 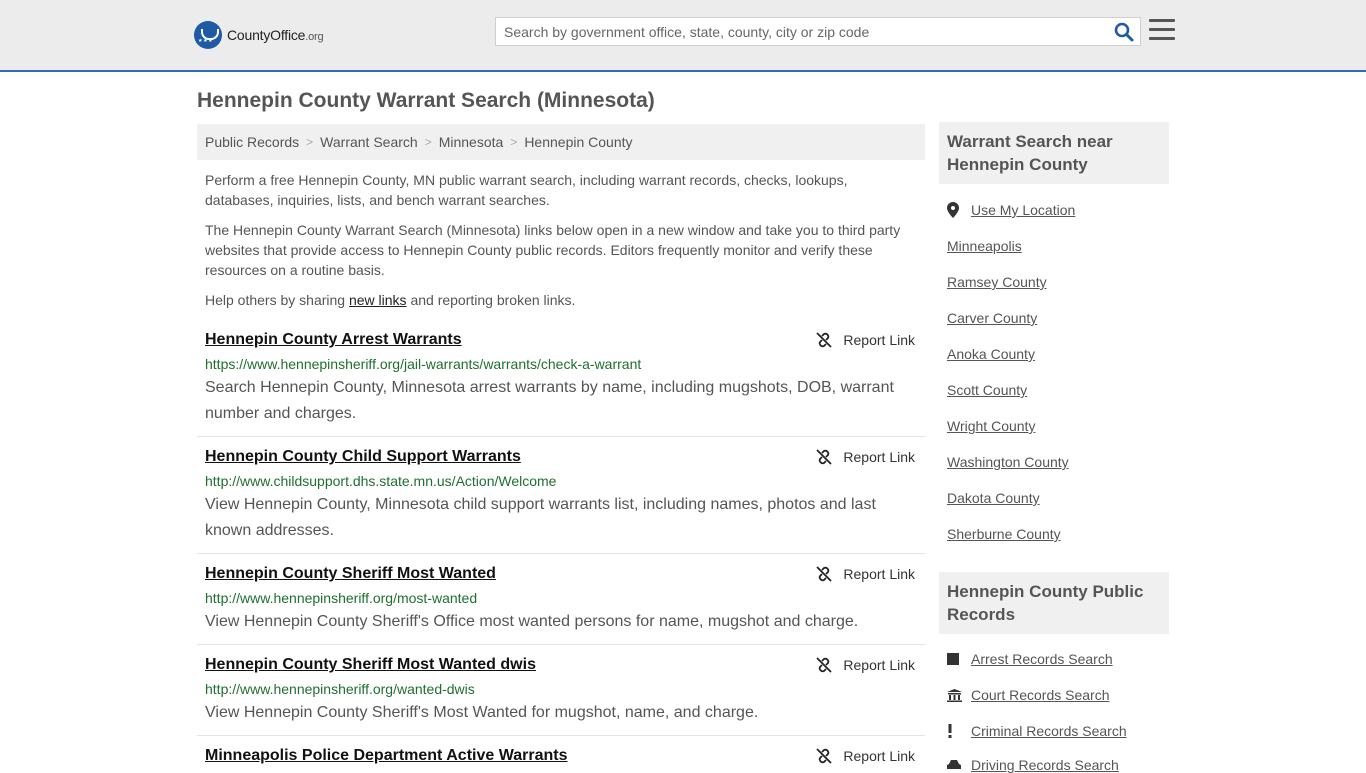 What do you see at coordinates (1054, 153) in the screenshot?
I see `nearby-heading: Warrant Search near Hennepin County` at bounding box center [1054, 153].